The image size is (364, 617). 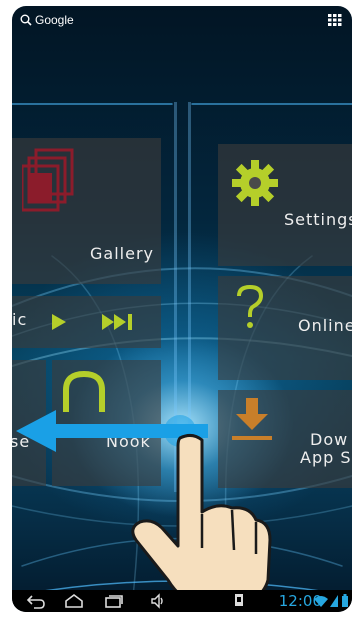 What do you see at coordinates (182, 23) in the screenshot?
I see `top-bar: Google` at bounding box center [182, 23].